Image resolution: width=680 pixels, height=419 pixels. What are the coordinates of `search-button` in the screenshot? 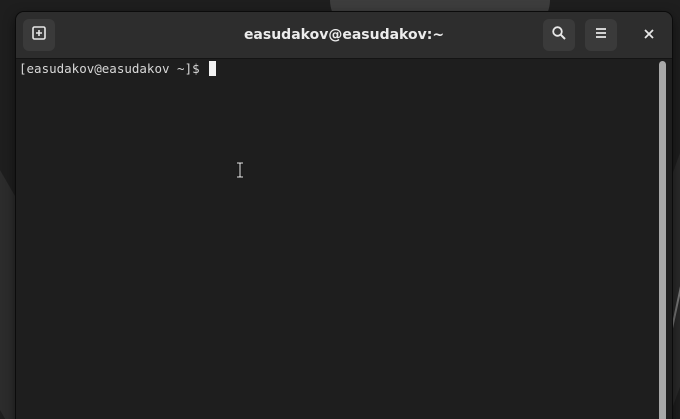 It's located at (559, 35).